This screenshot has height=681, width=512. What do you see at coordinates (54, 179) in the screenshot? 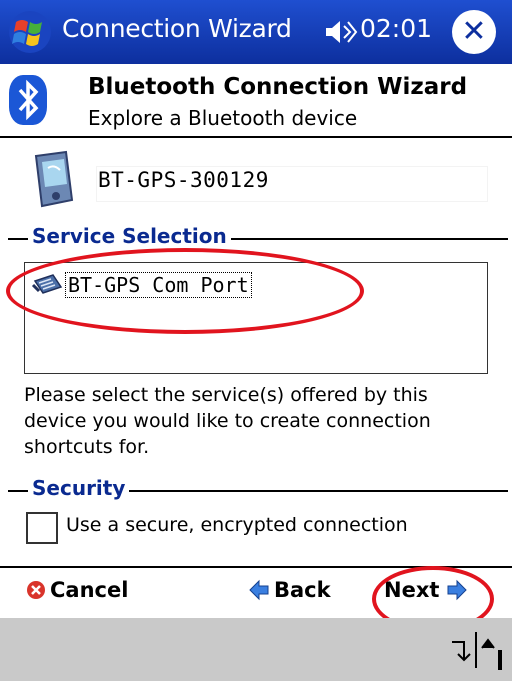
I see `pda-device-icon` at bounding box center [54, 179].